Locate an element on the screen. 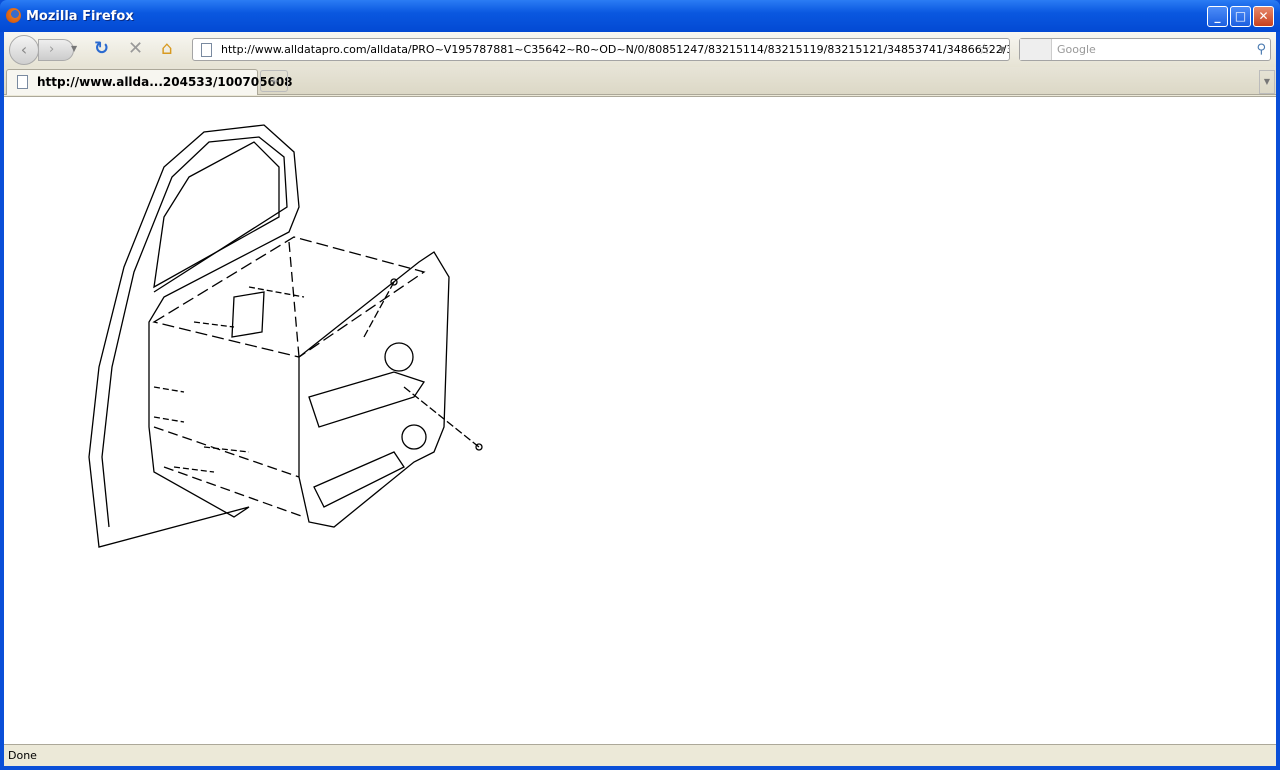  status-text: Done is located at coordinates (22, 755).